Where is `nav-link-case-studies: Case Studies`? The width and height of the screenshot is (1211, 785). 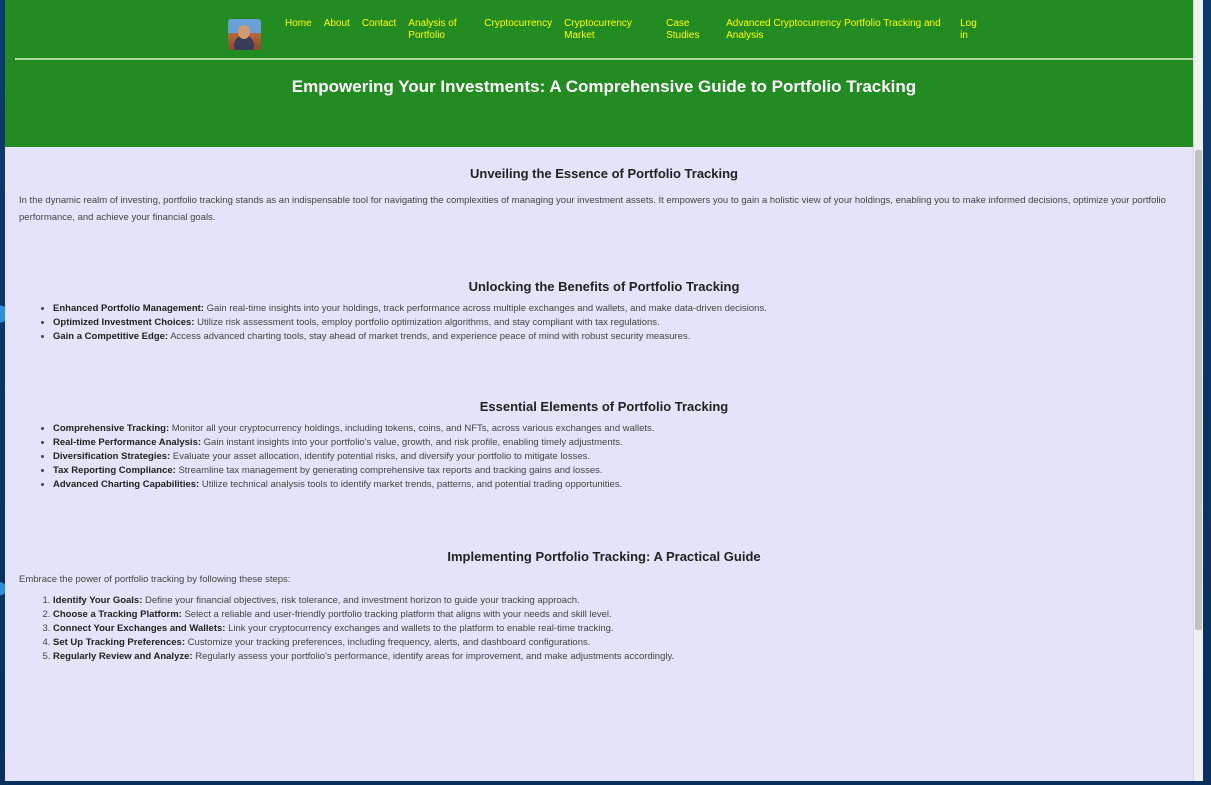
nav-link-case-studies: Case Studies is located at coordinates (684, 30).